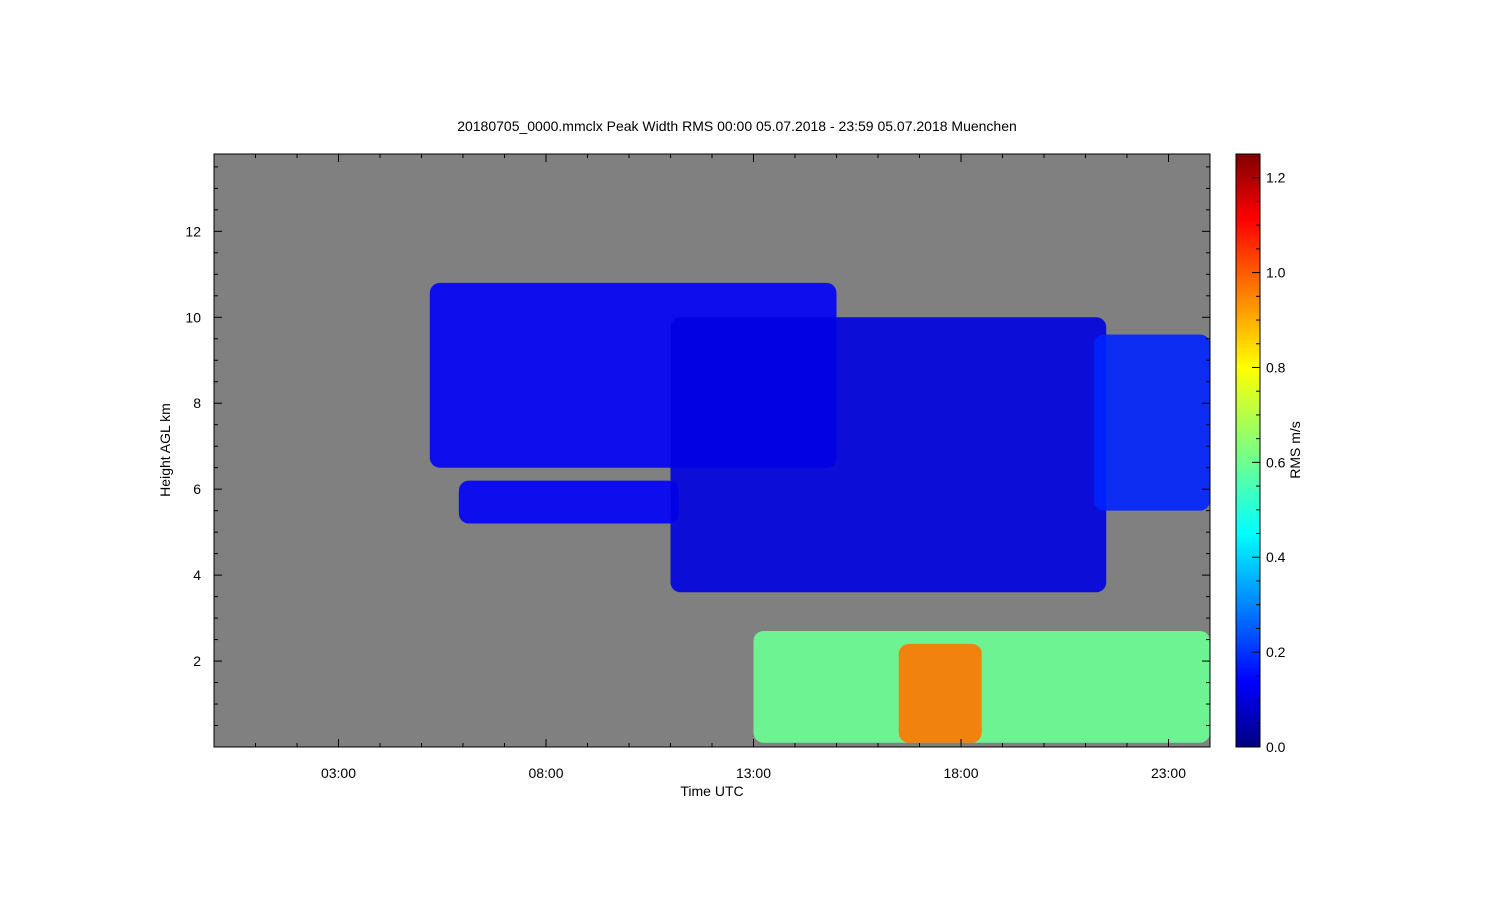 The image size is (1500, 900). What do you see at coordinates (1248, 450) in the screenshot?
I see `colorbar` at bounding box center [1248, 450].